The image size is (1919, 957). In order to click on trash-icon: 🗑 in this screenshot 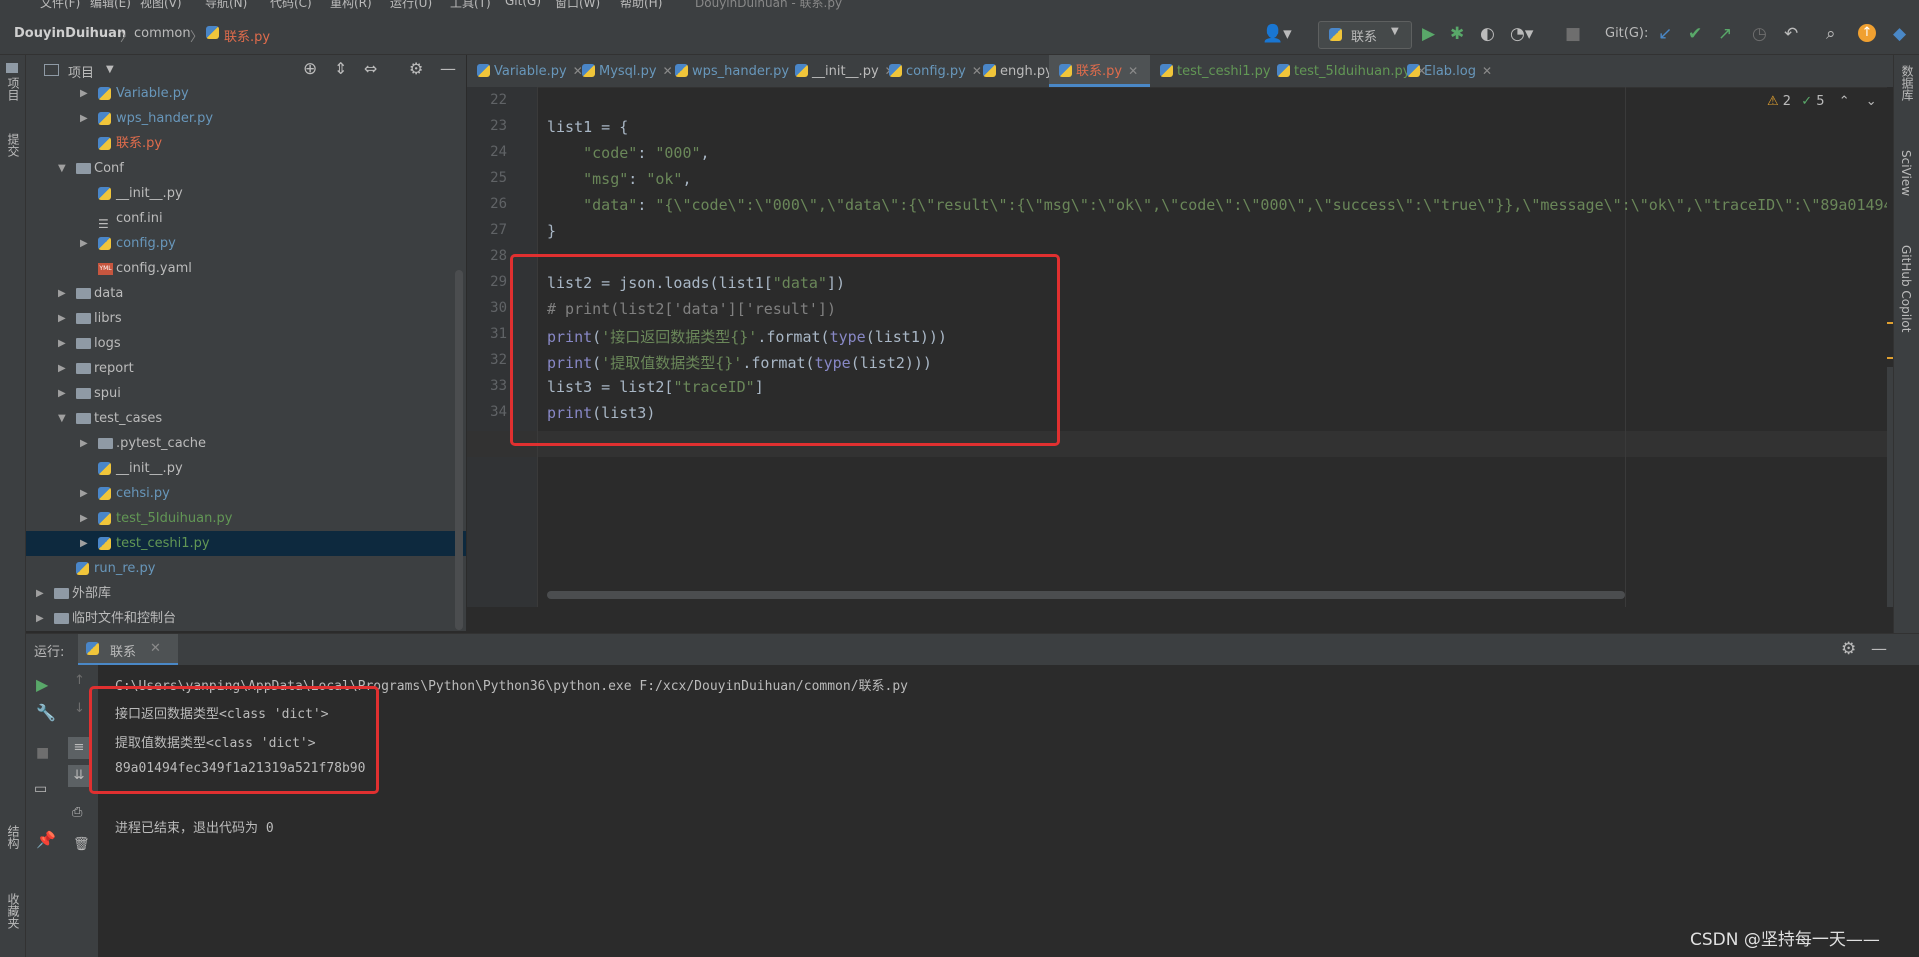, I will do `click(81, 844)`.